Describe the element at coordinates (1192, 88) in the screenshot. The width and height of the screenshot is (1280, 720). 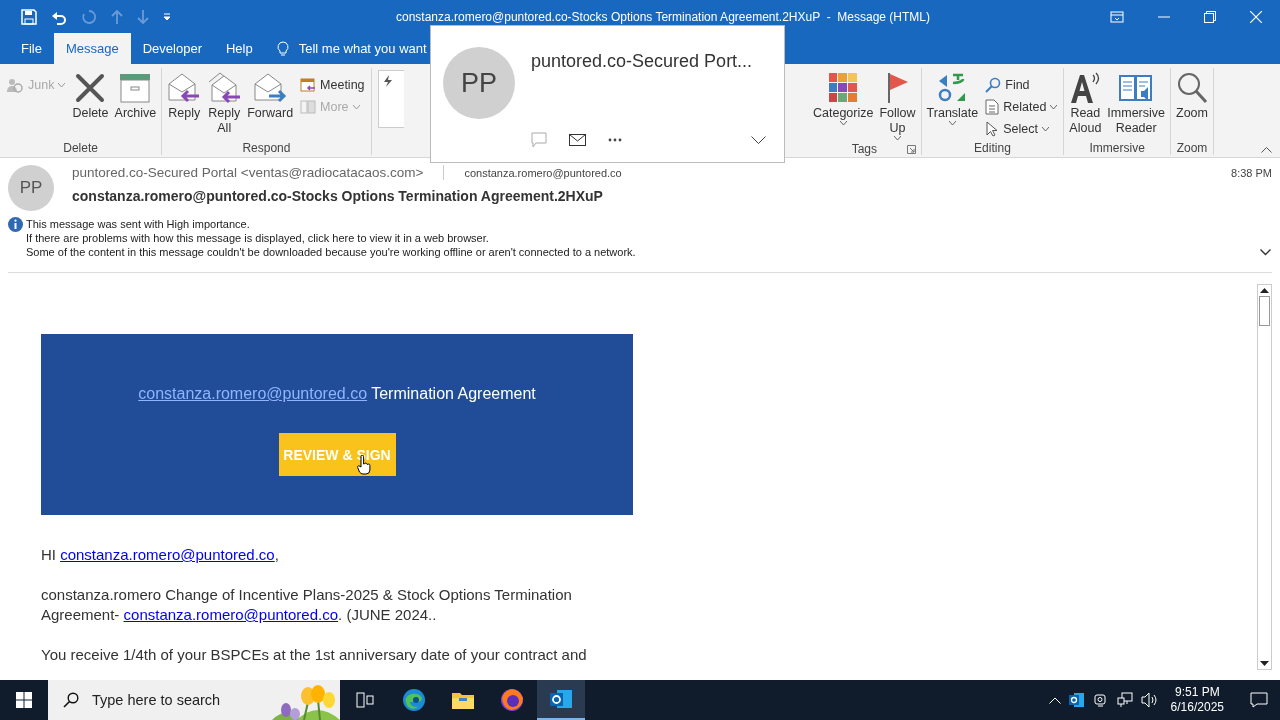
I see `zoom-icon` at that location.